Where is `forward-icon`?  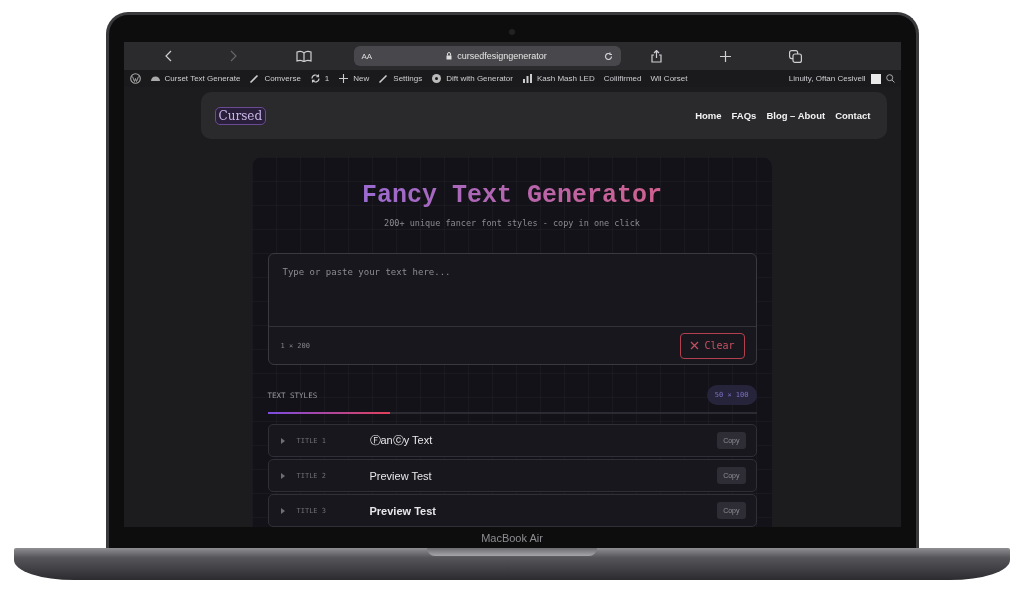
forward-icon is located at coordinates (233, 56).